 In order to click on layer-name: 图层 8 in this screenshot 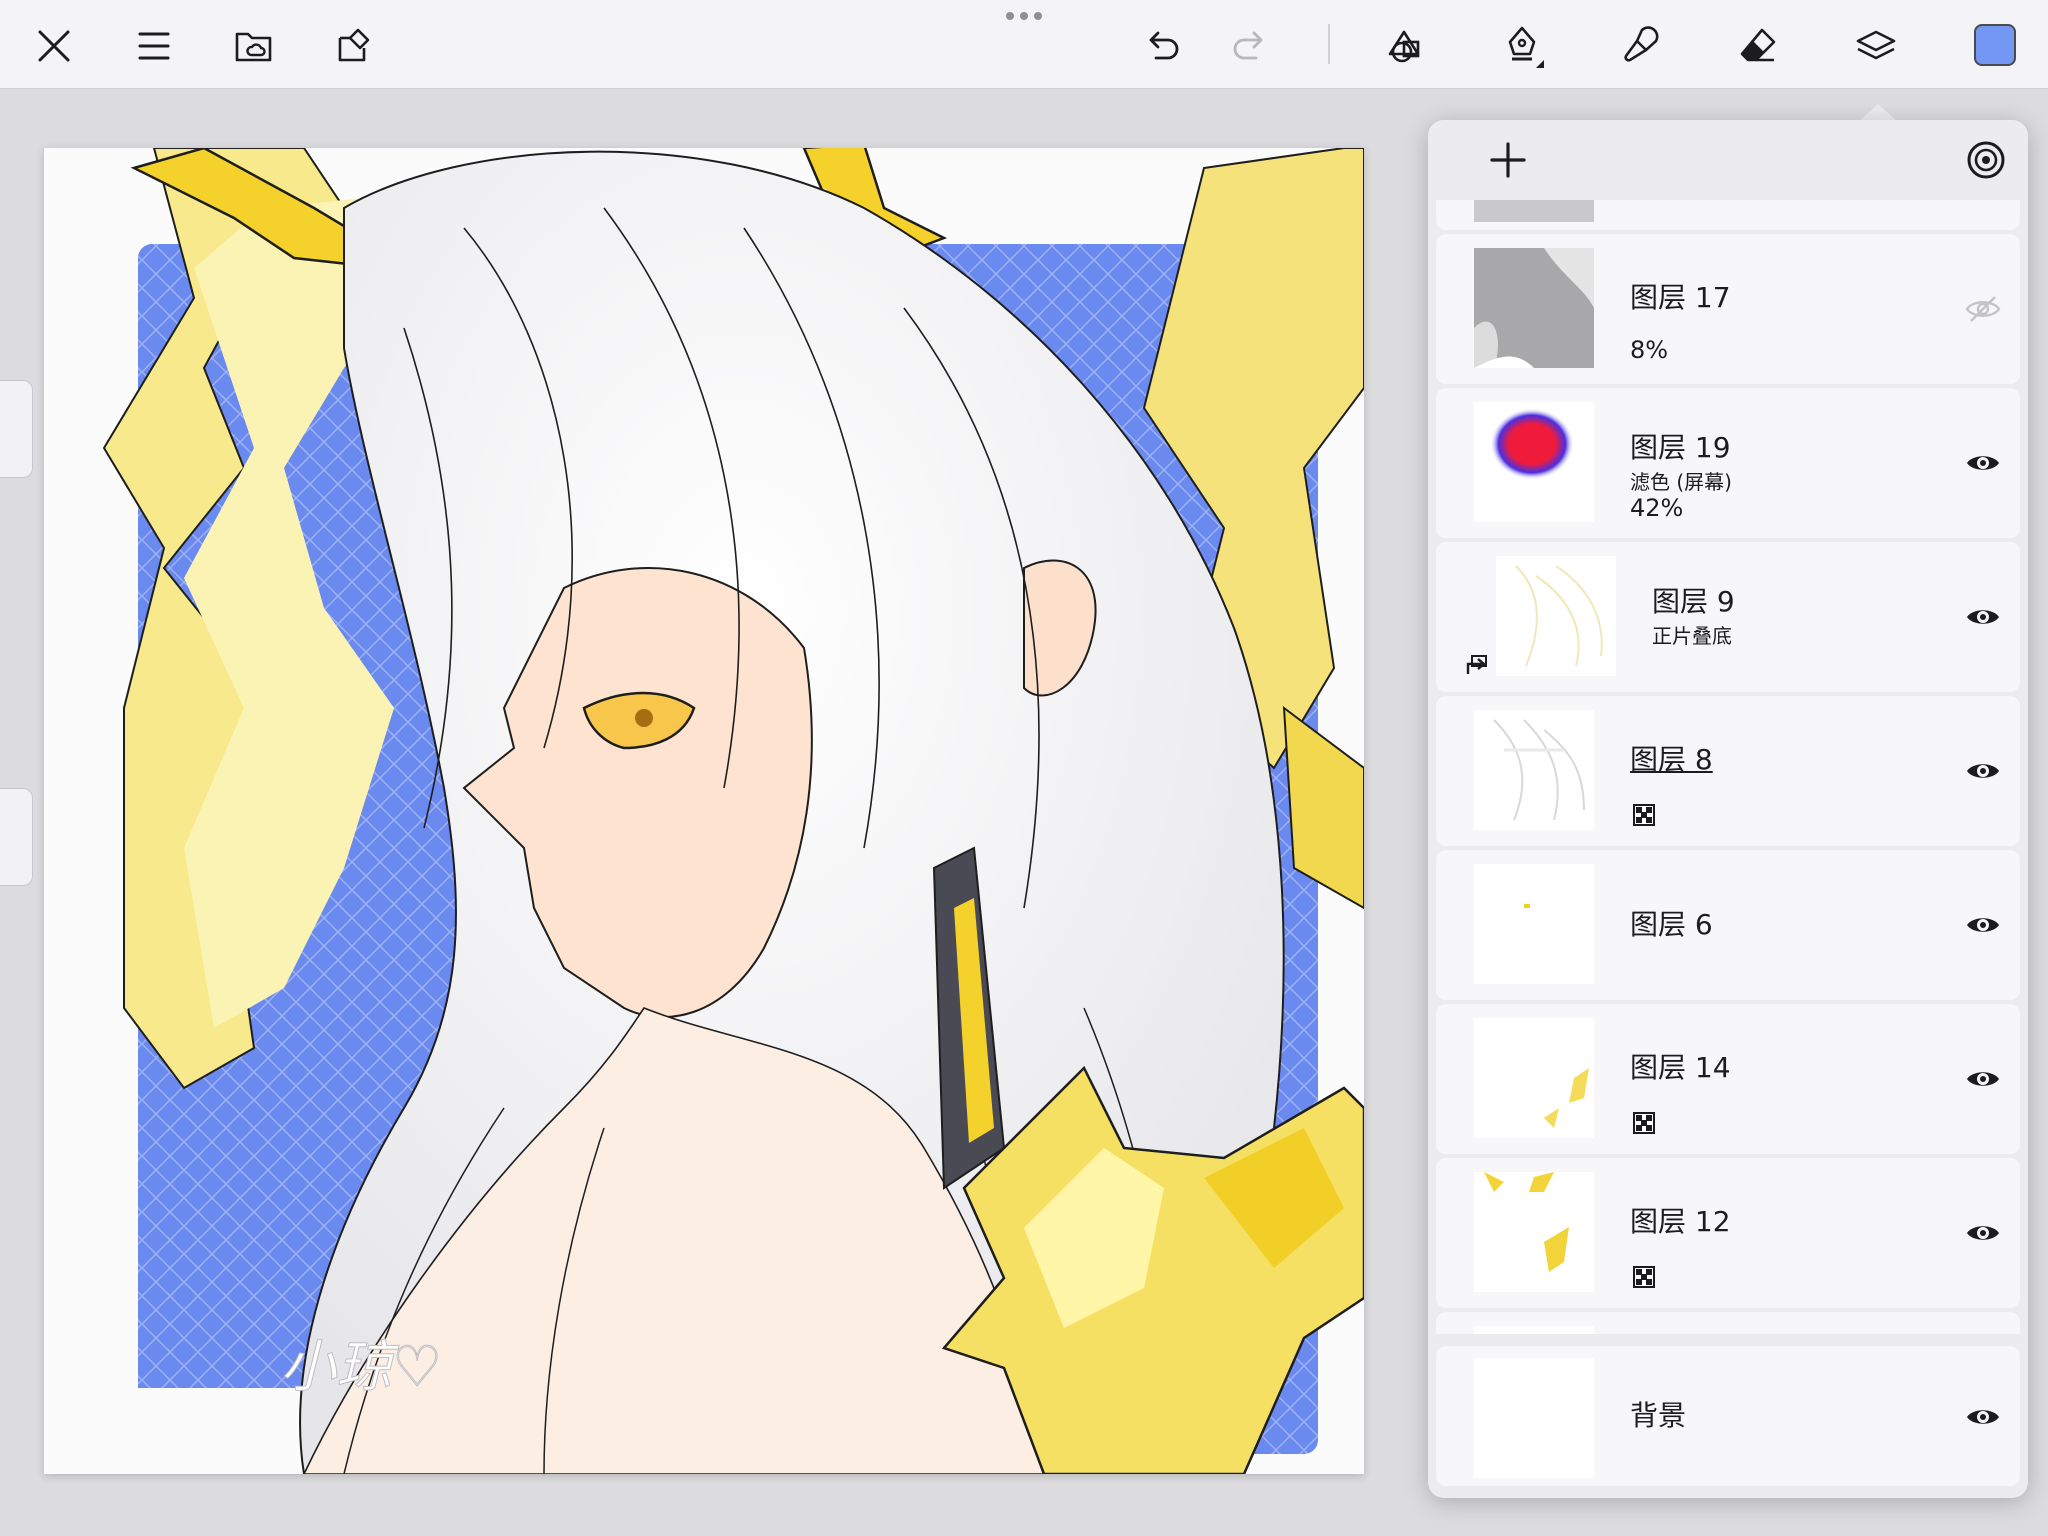, I will do `click(1671, 759)`.